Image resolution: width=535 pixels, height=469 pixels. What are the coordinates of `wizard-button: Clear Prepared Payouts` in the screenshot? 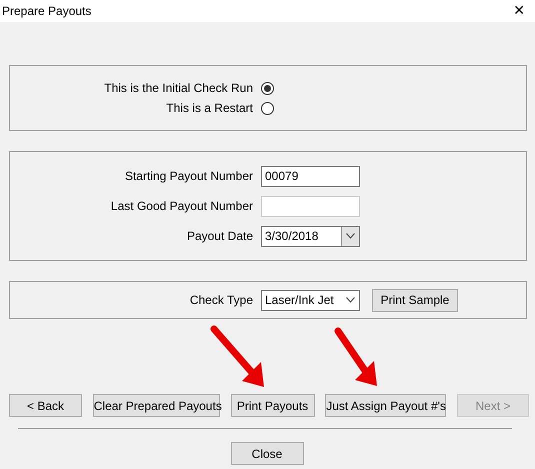 It's located at (156, 405).